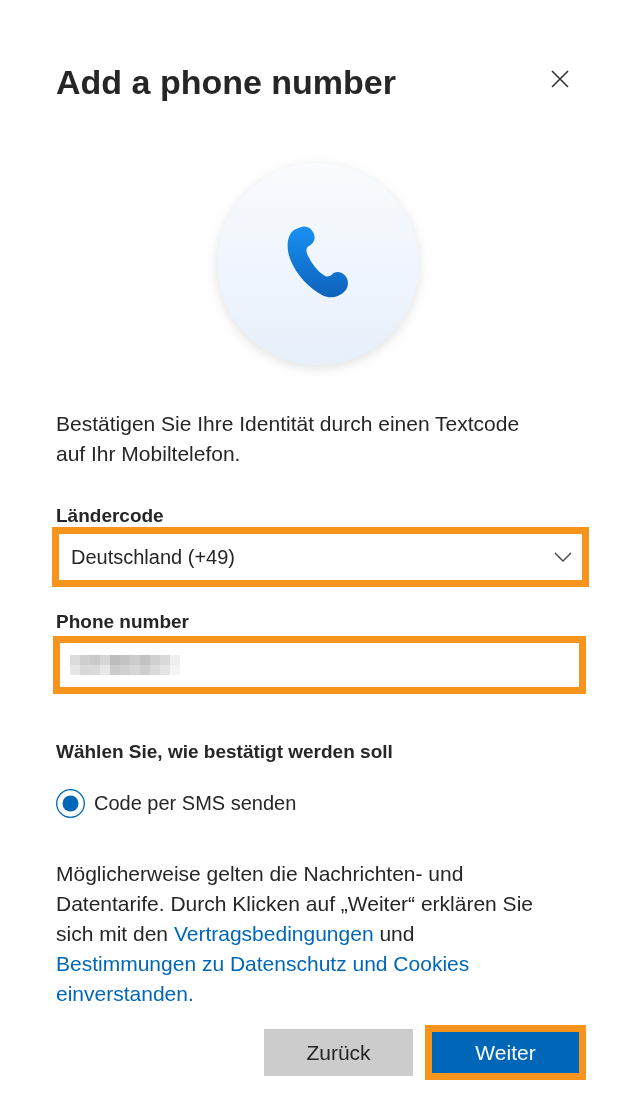  I want to click on back-button: Zurück, so click(338, 1052).